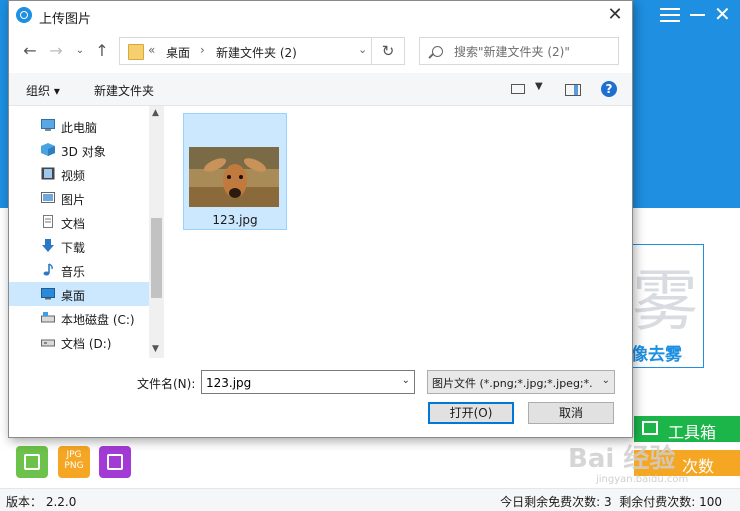 The height and width of the screenshot is (511, 740). What do you see at coordinates (151, 50) in the screenshot?
I see `address-chevrons: «` at bounding box center [151, 50].